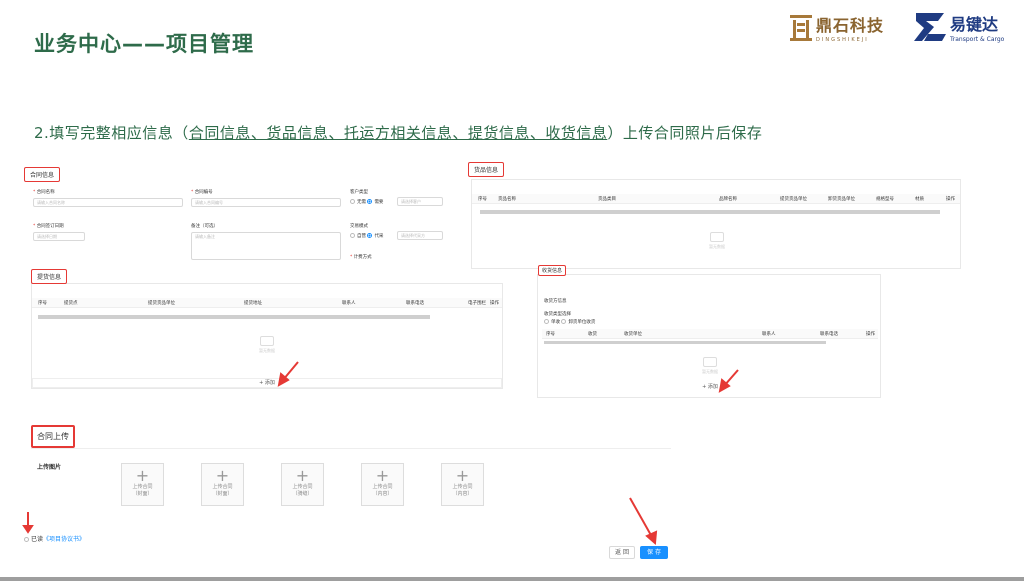  What do you see at coordinates (641, 517) in the screenshot?
I see `arrow-save-icon` at bounding box center [641, 517].